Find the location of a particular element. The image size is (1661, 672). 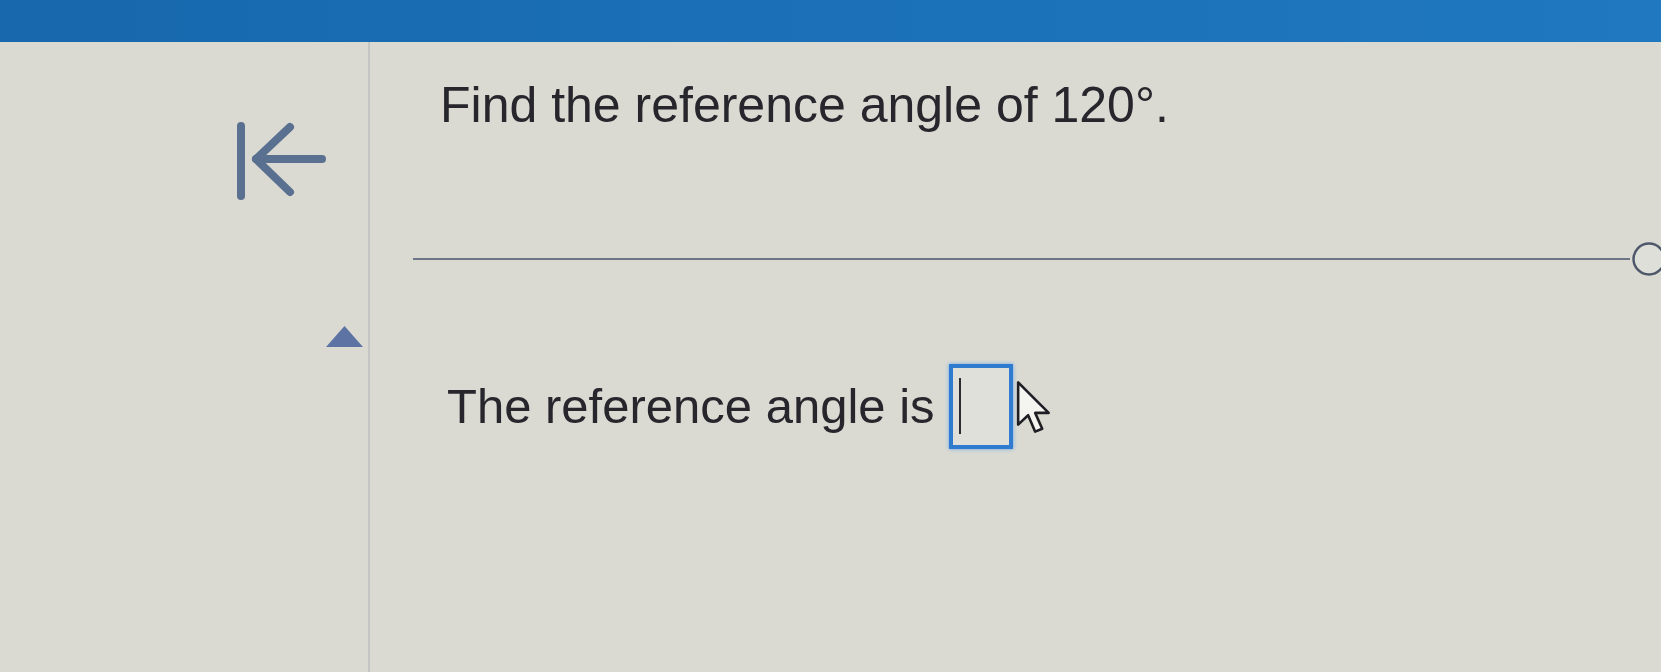

handle-icon is located at coordinates (1645, 258).